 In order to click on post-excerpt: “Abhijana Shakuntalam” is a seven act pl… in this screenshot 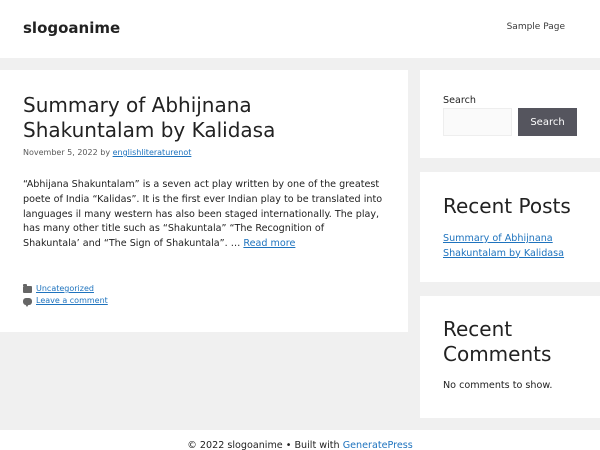, I will do `click(203, 215)`.